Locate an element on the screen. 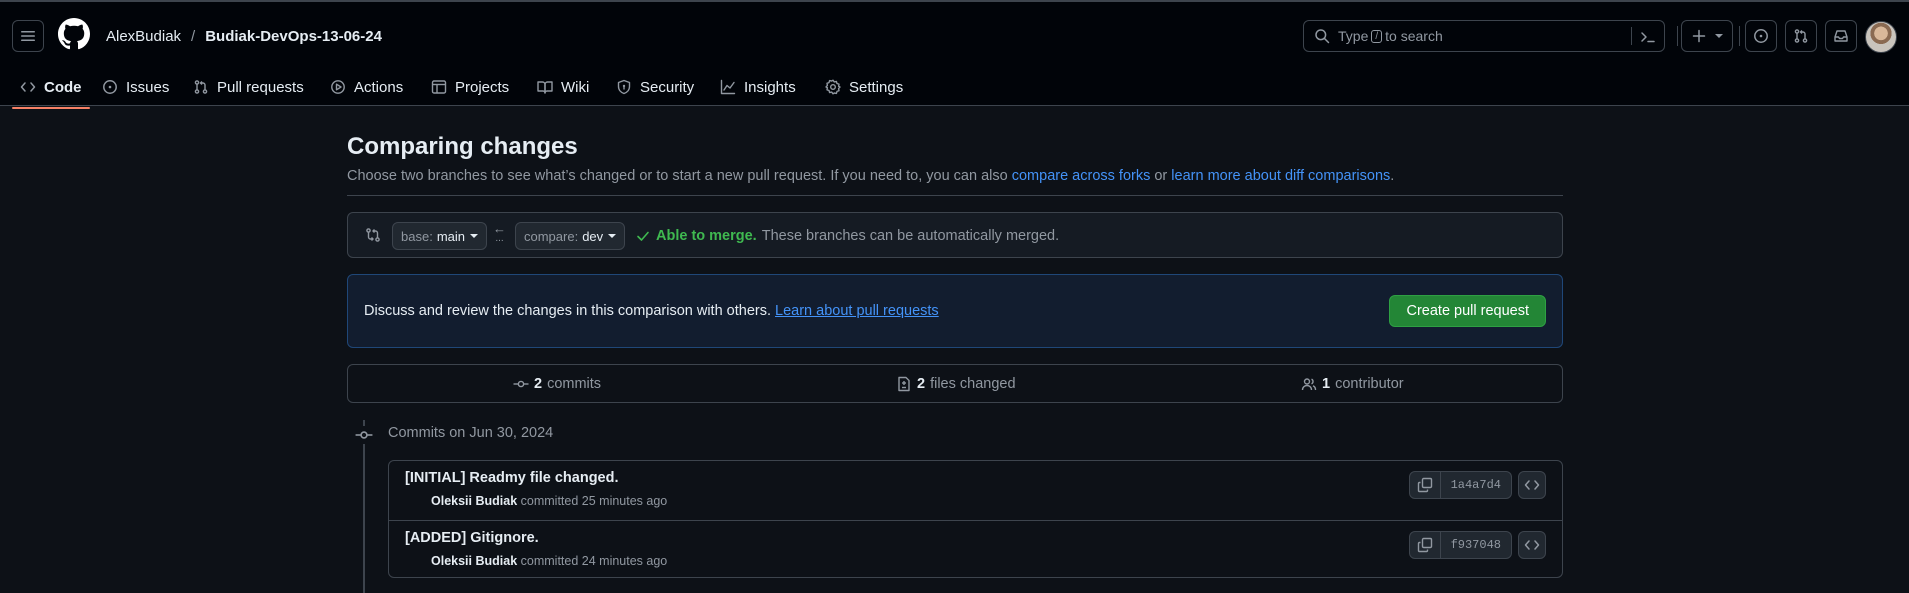 The height and width of the screenshot is (593, 1909). hamburger-menu-button is located at coordinates (28, 36).